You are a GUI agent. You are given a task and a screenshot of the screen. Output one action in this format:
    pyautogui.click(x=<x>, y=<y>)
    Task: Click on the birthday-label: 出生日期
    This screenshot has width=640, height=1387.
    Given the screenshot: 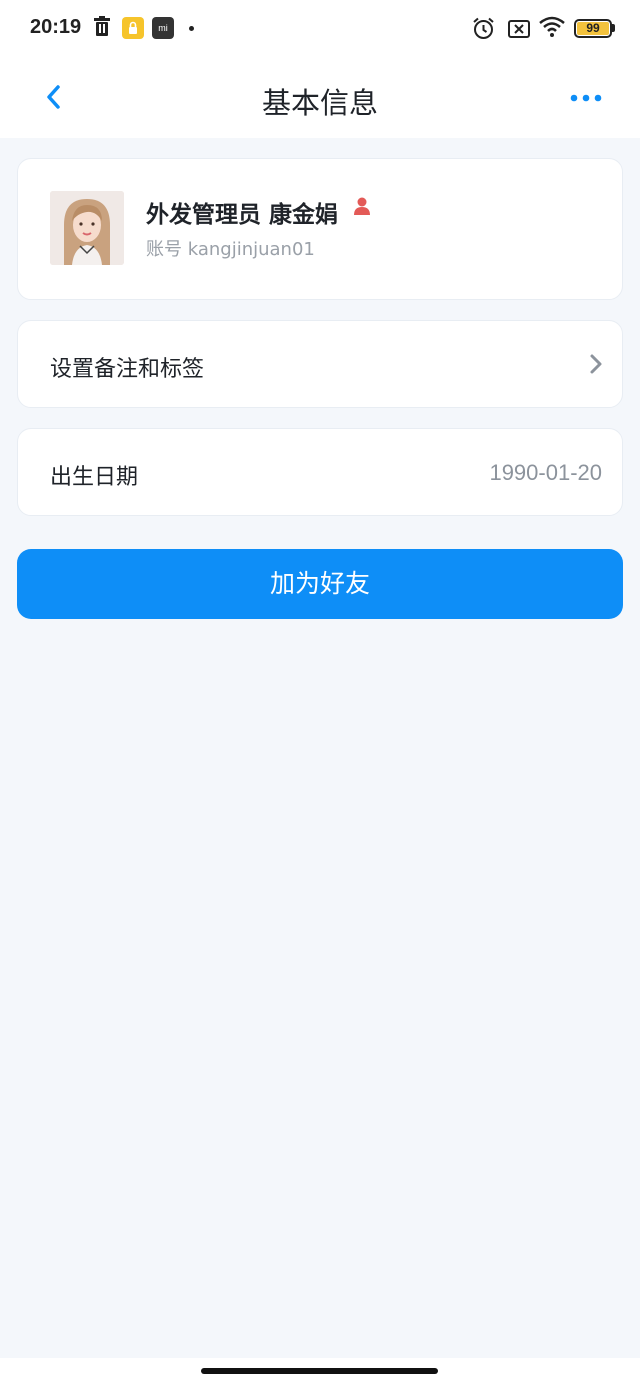 What is the action you would take?
    pyautogui.click(x=94, y=477)
    